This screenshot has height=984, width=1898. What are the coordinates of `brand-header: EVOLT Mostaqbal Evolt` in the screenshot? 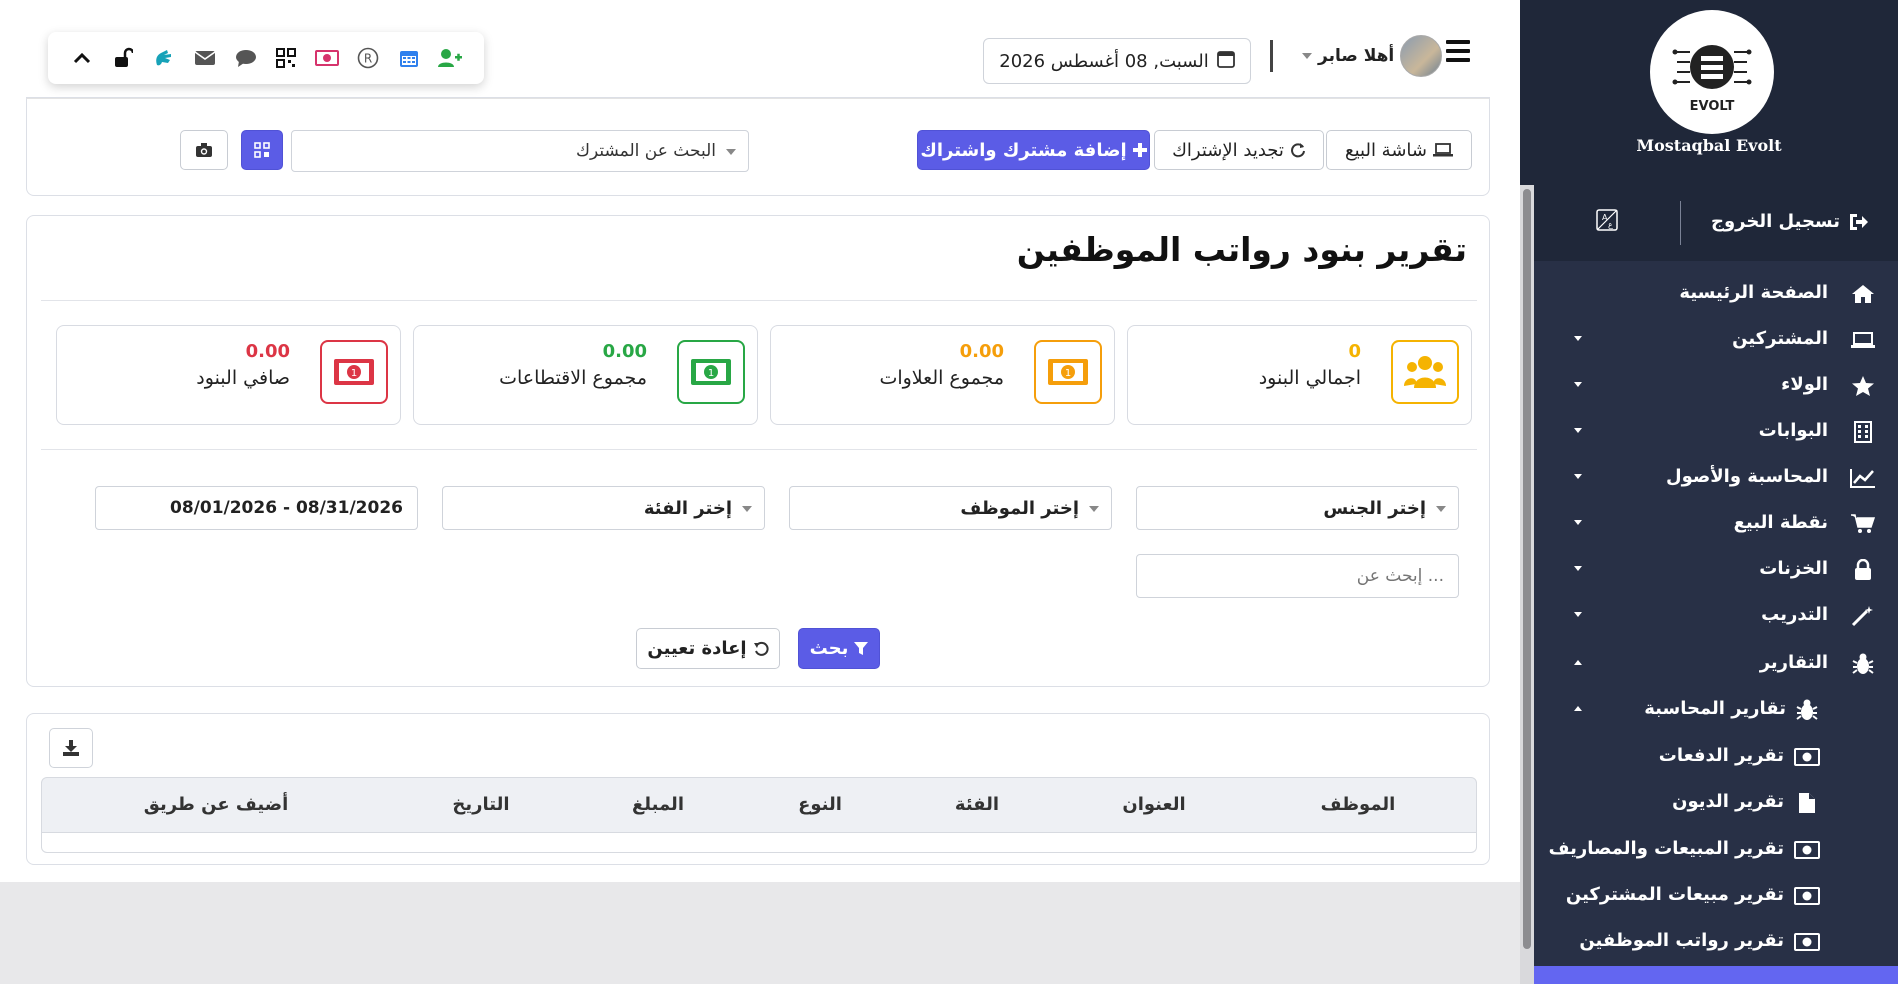 It's located at (1709, 92).